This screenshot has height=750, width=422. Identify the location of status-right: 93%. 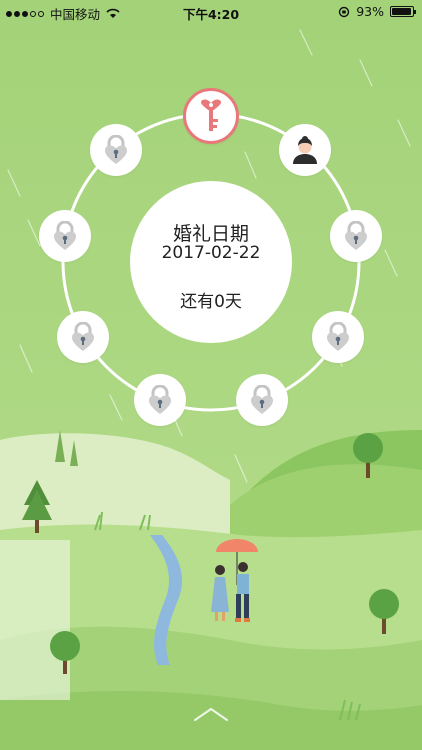
(377, 11).